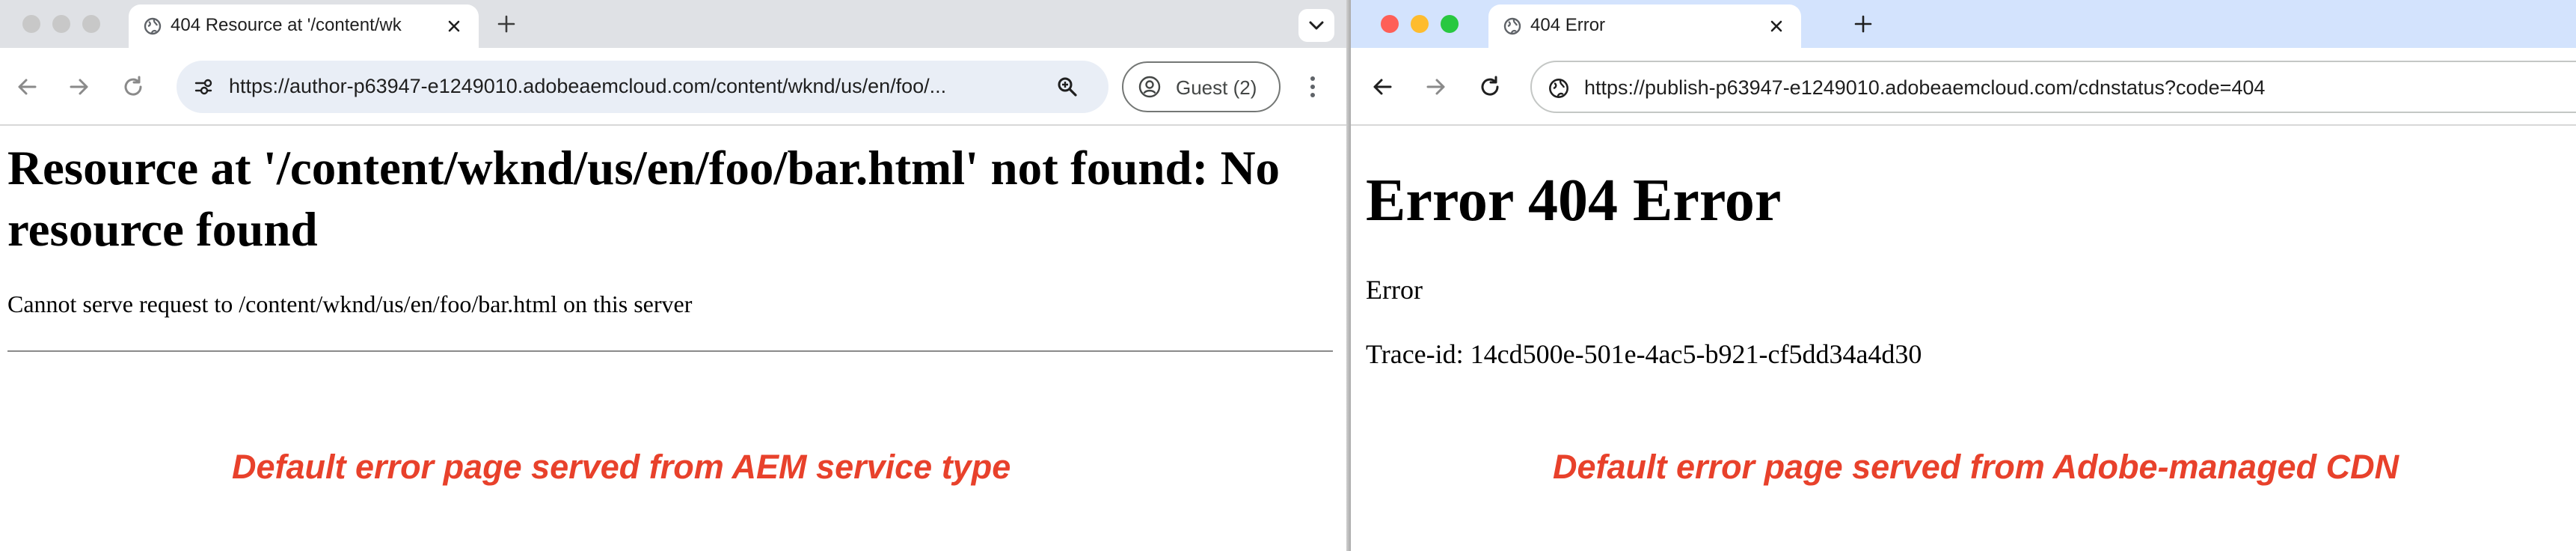 Image resolution: width=2576 pixels, height=551 pixels. Describe the element at coordinates (1216, 87) in the screenshot. I see `profile-label: Guest (2)` at that location.